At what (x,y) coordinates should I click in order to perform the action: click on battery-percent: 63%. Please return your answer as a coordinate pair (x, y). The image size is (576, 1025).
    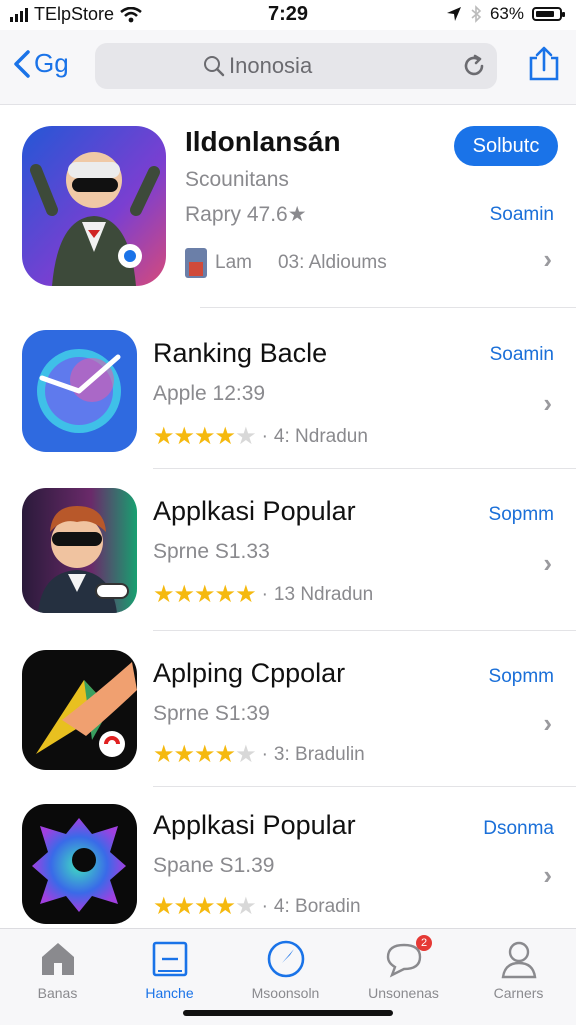
    Looking at the image, I should click on (506, 13).